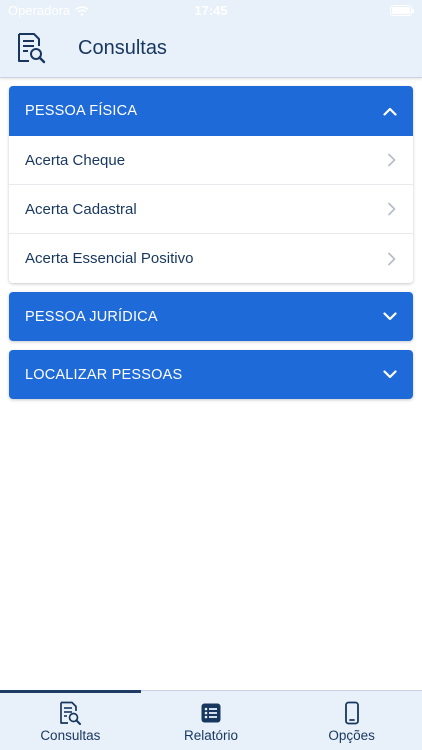 Image resolution: width=422 pixels, height=750 pixels. I want to click on section-pessoa-juridica: PESSOA JURÍDICA, so click(211, 316).